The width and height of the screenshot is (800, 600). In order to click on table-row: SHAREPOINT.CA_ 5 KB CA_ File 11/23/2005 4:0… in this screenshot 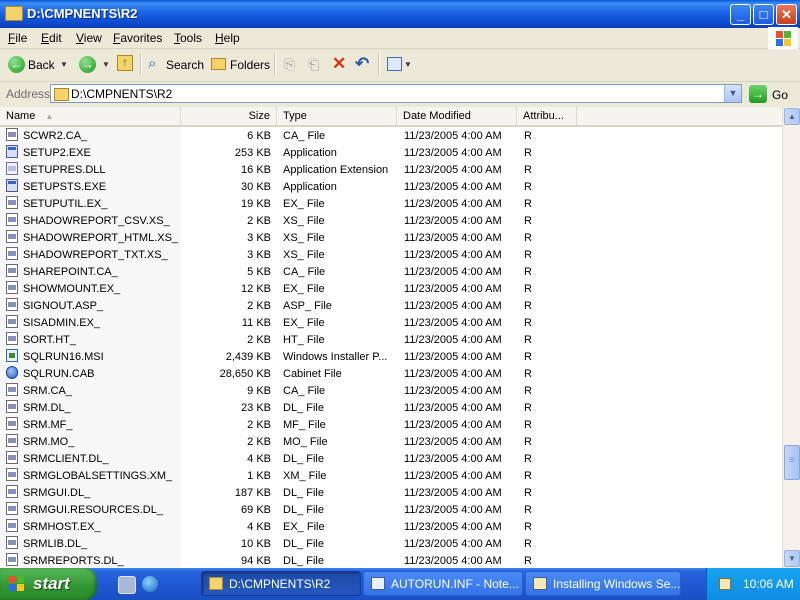, I will do `click(391, 271)`.